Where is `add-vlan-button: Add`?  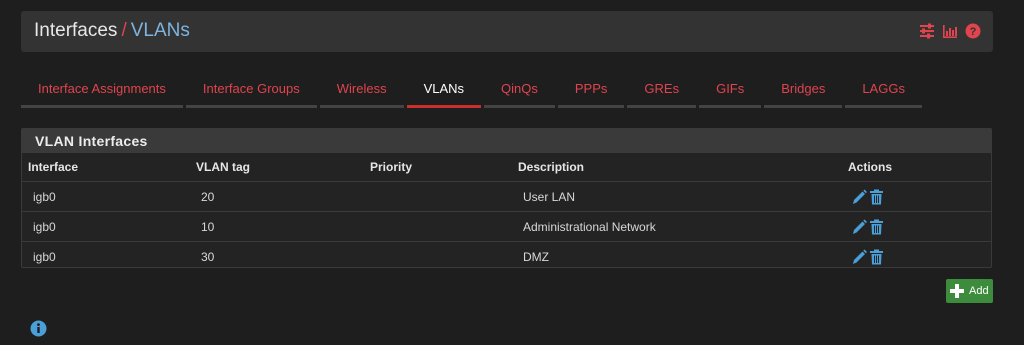 add-vlan-button: Add is located at coordinates (969, 291).